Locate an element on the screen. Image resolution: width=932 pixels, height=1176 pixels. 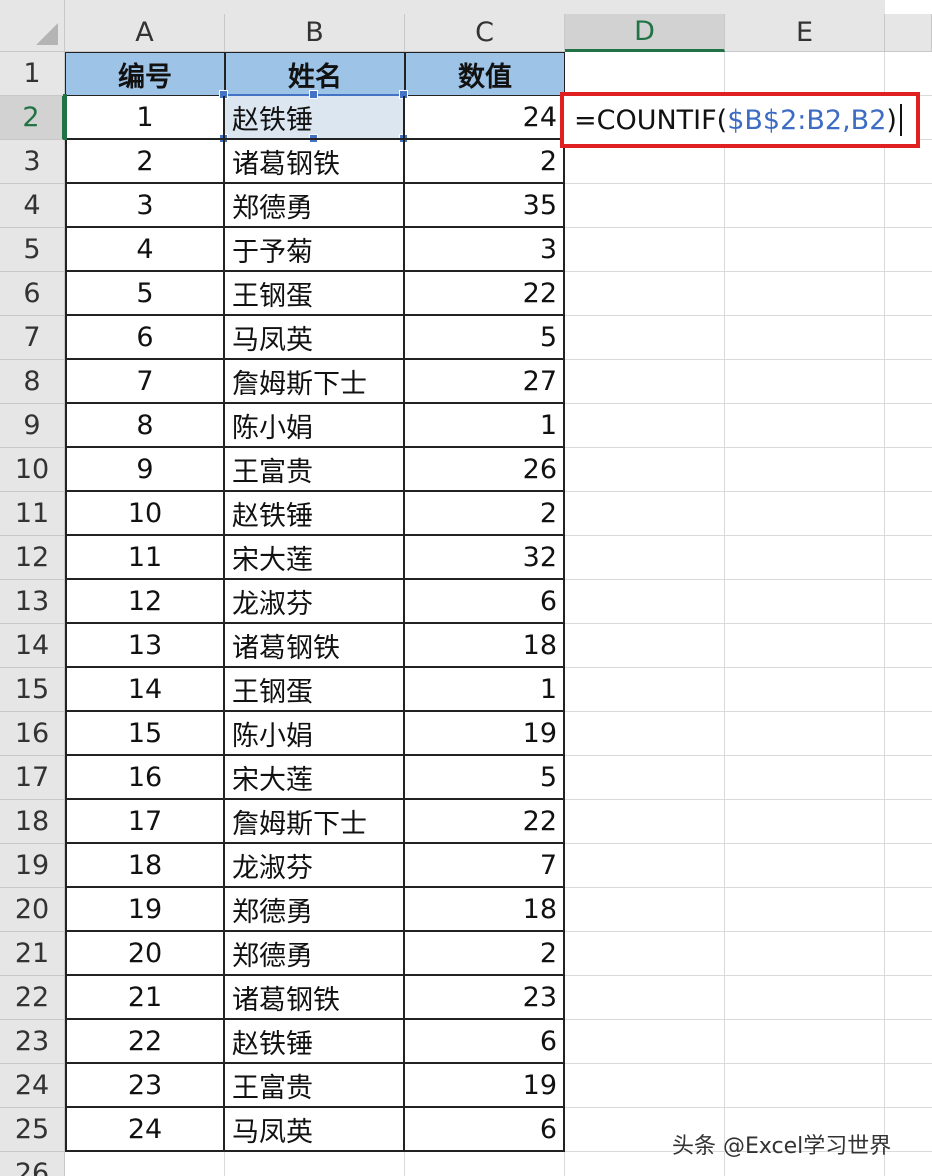
row-header-12: 12 is located at coordinates (32, 558).